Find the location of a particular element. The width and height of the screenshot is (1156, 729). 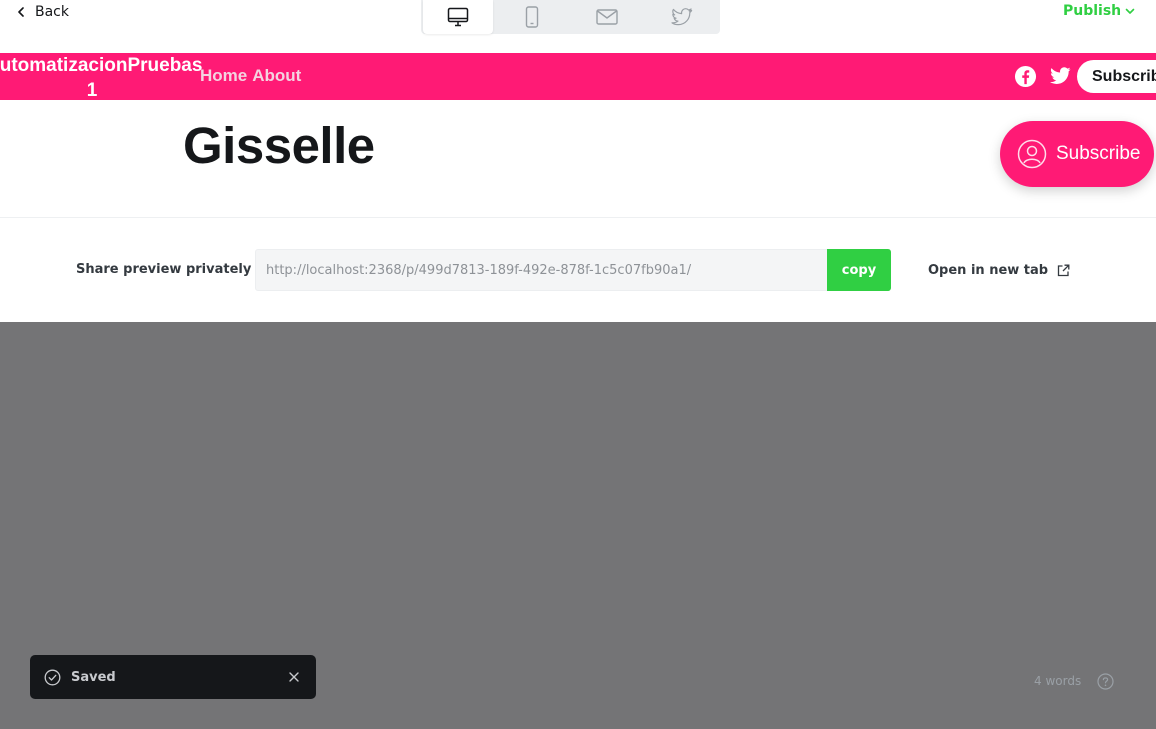

nav-link-home: Home is located at coordinates (223, 76).